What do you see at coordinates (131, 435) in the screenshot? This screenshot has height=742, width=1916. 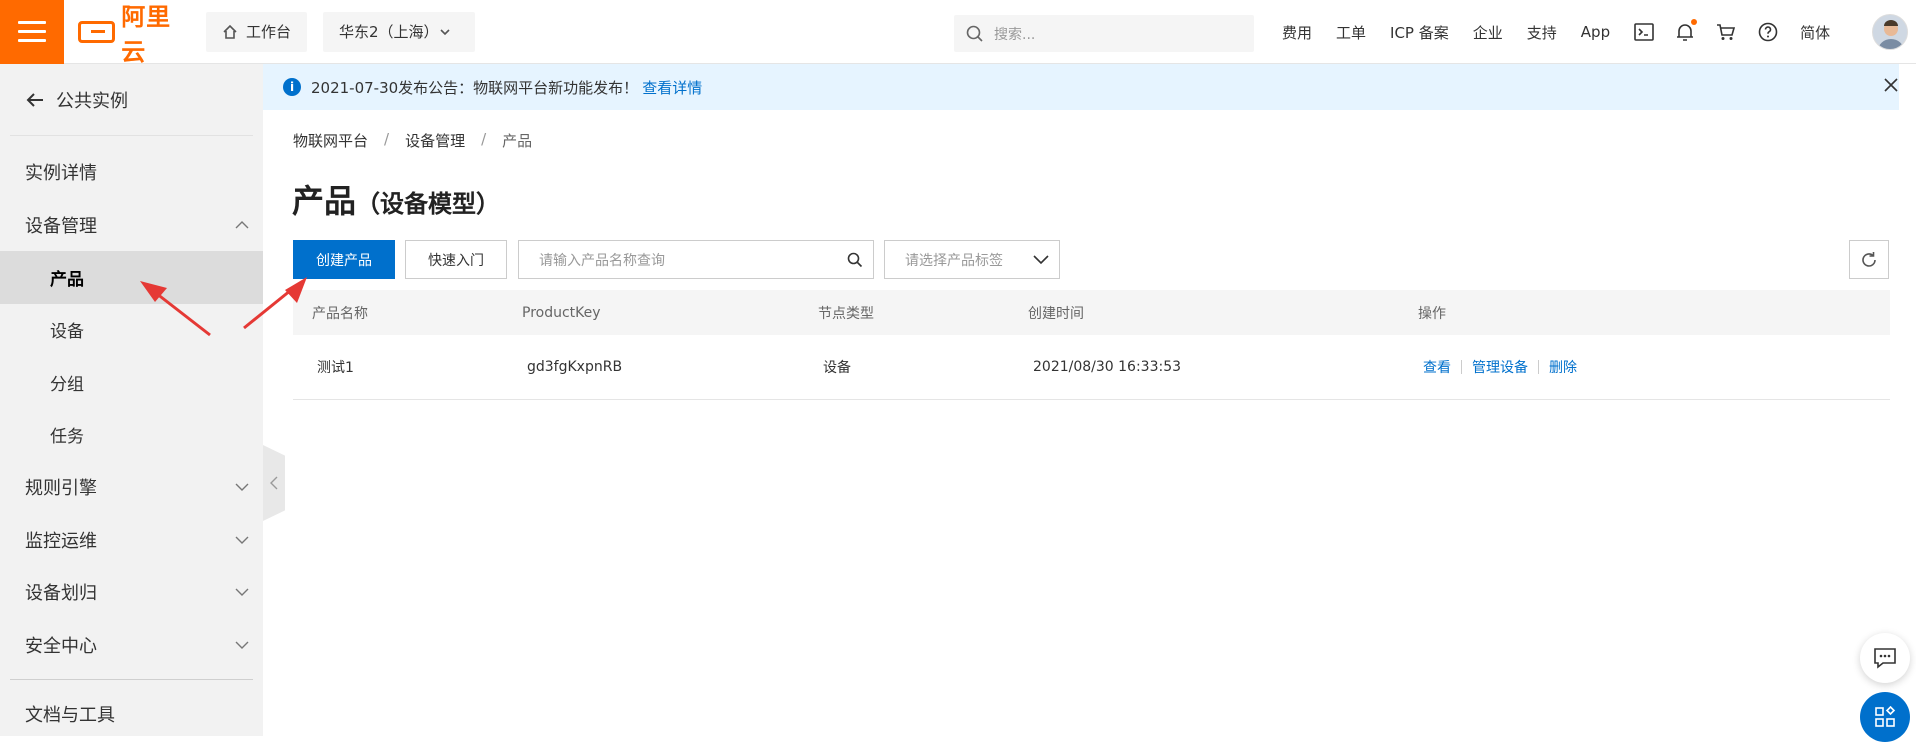 I see `sidebar-item-tasks: 任务` at bounding box center [131, 435].